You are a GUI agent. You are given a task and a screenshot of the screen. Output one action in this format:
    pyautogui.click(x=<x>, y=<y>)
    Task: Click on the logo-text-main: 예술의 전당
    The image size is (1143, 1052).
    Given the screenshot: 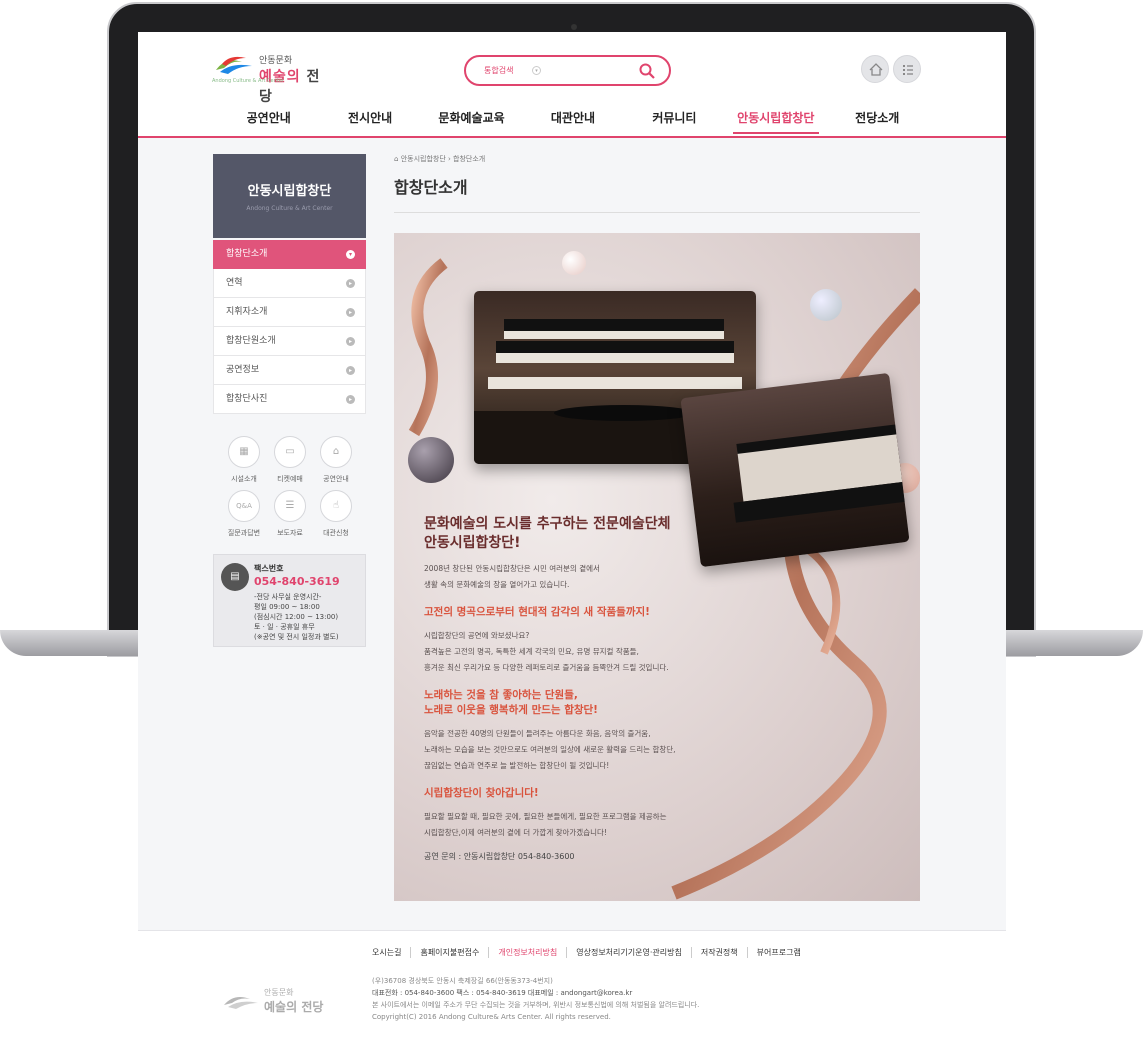 What is the action you would take?
    pyautogui.click(x=290, y=87)
    